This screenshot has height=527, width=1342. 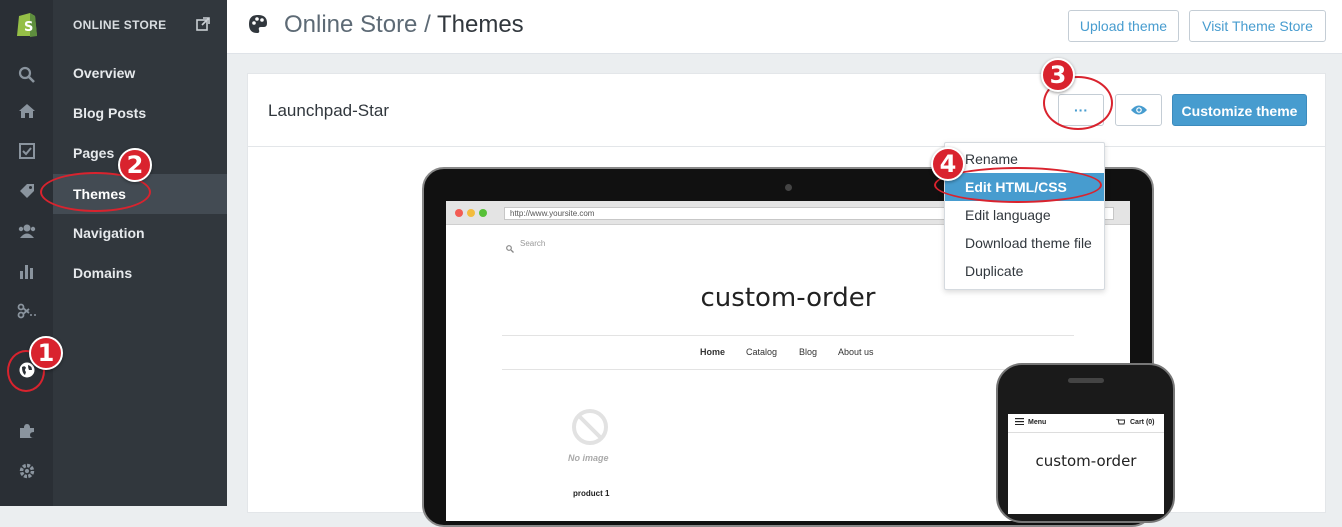 I want to click on discounts-icon, so click(x=26, y=311).